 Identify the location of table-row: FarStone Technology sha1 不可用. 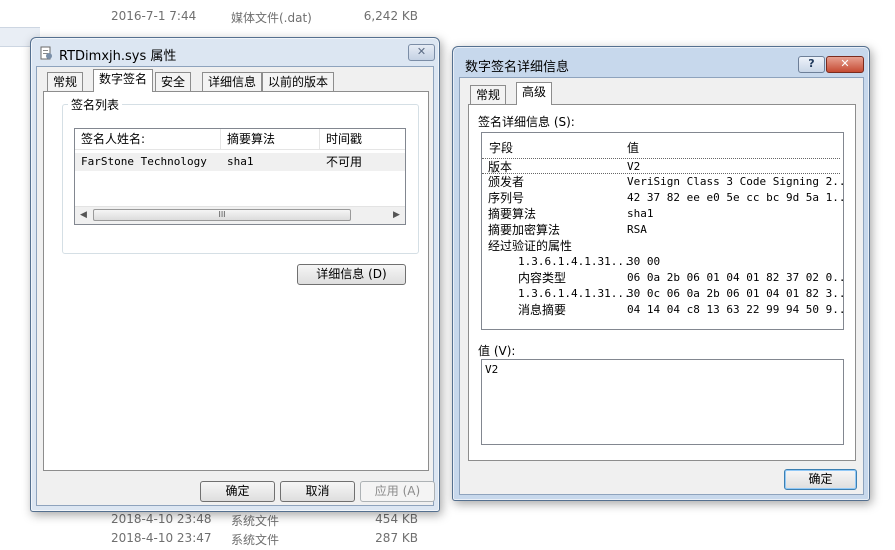
(240, 162).